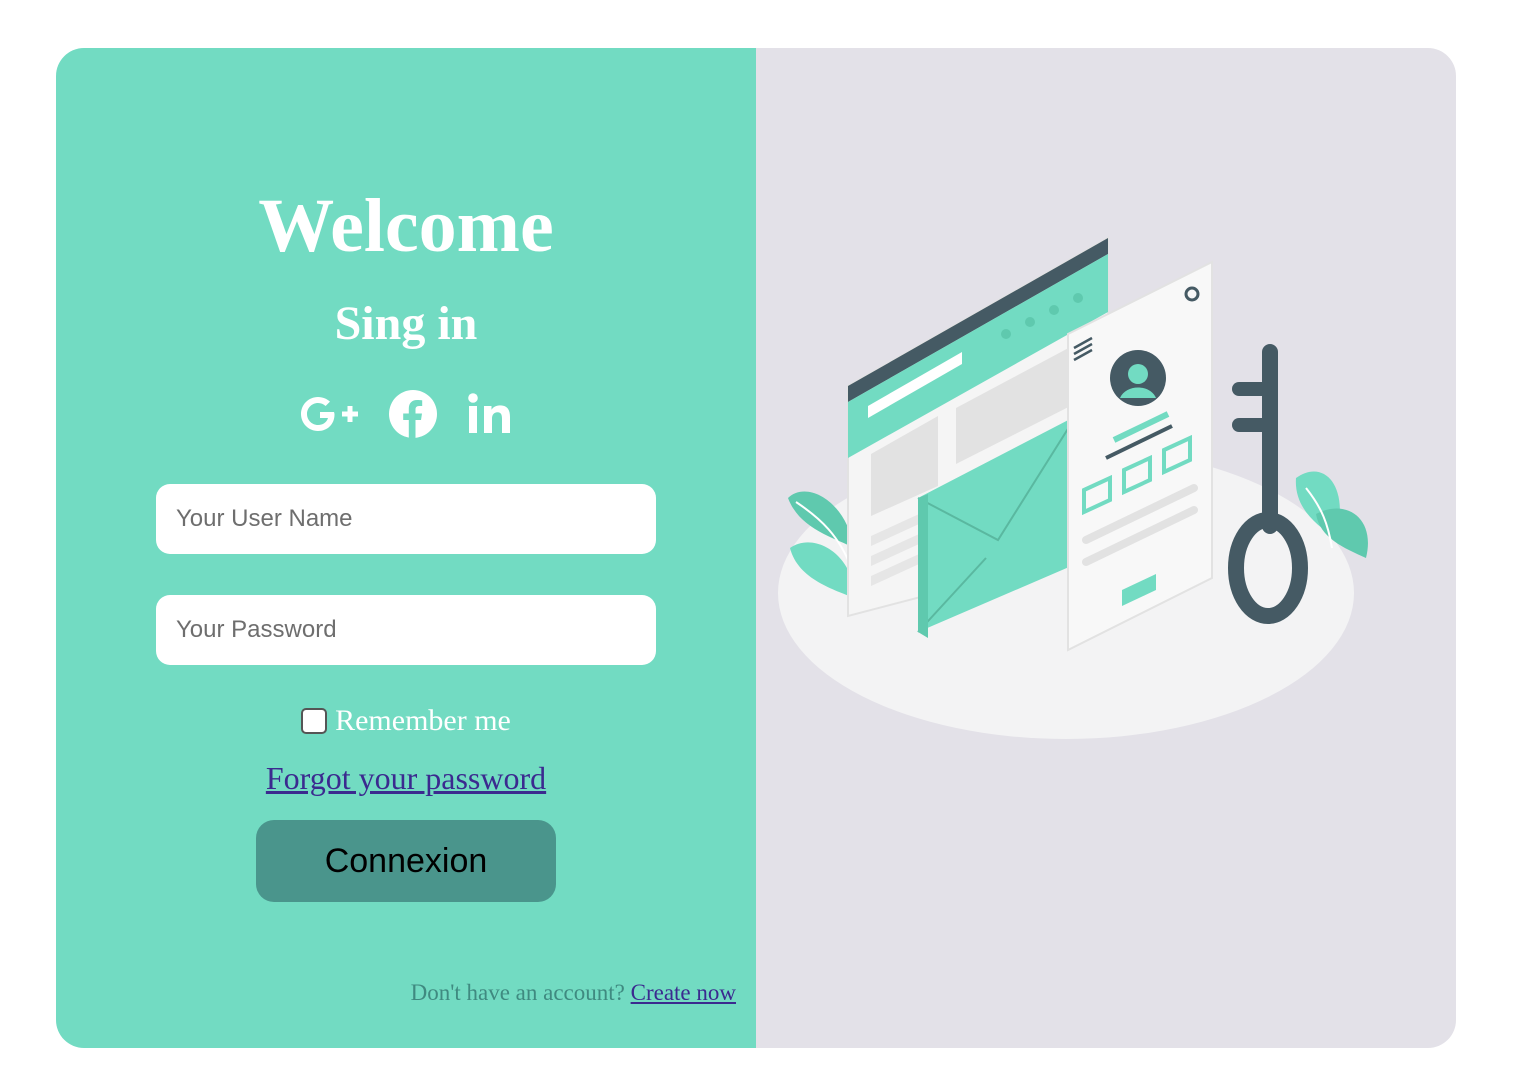  Describe the element at coordinates (517, 992) in the screenshot. I see `signup-prompt-text: Don't have an account?` at that location.